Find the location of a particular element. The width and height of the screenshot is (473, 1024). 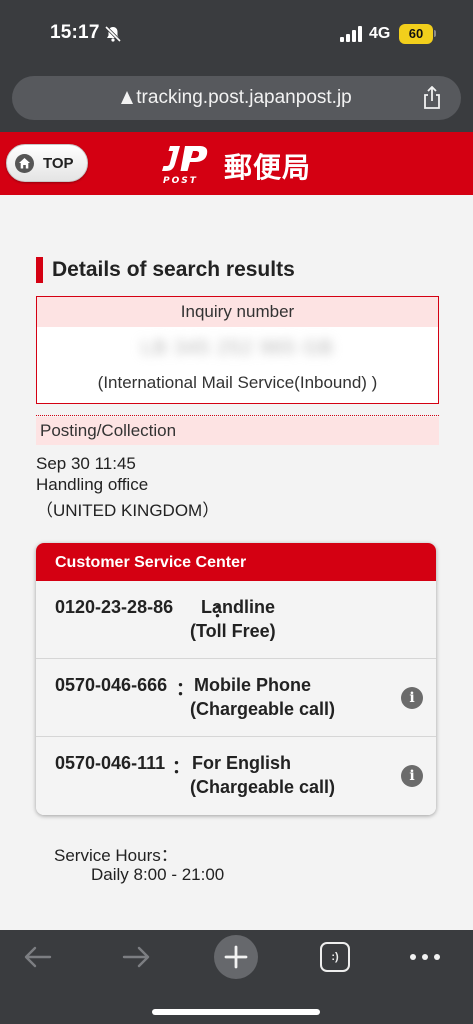

forward-arrow-icon is located at coordinates (136, 957).